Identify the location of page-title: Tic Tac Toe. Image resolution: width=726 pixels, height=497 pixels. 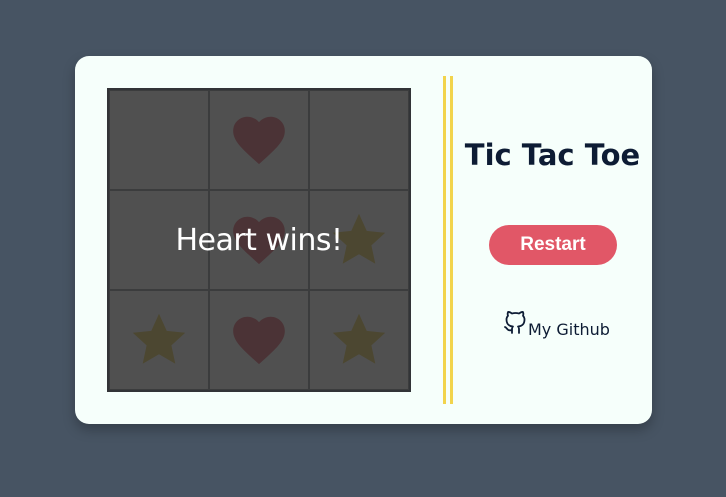
(552, 155).